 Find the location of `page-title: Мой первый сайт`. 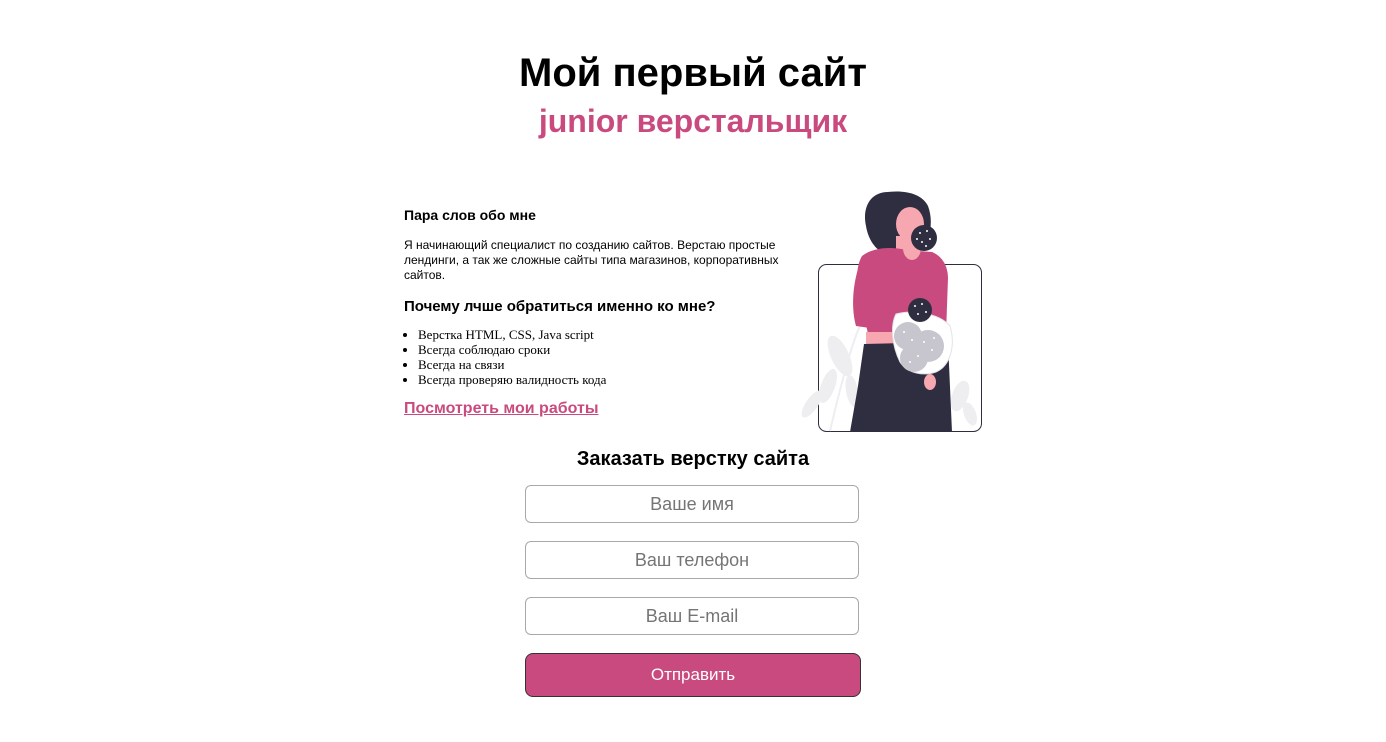

page-title: Мой первый сайт is located at coordinates (693, 73).